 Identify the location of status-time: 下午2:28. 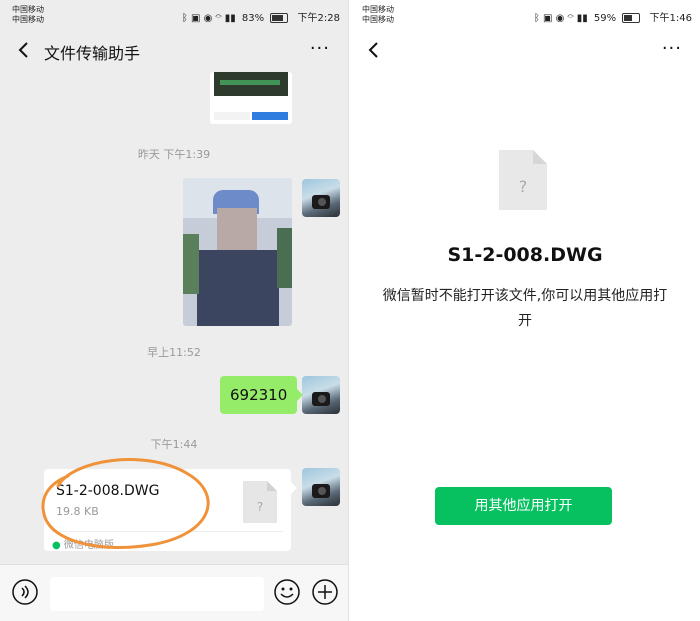
(318, 18).